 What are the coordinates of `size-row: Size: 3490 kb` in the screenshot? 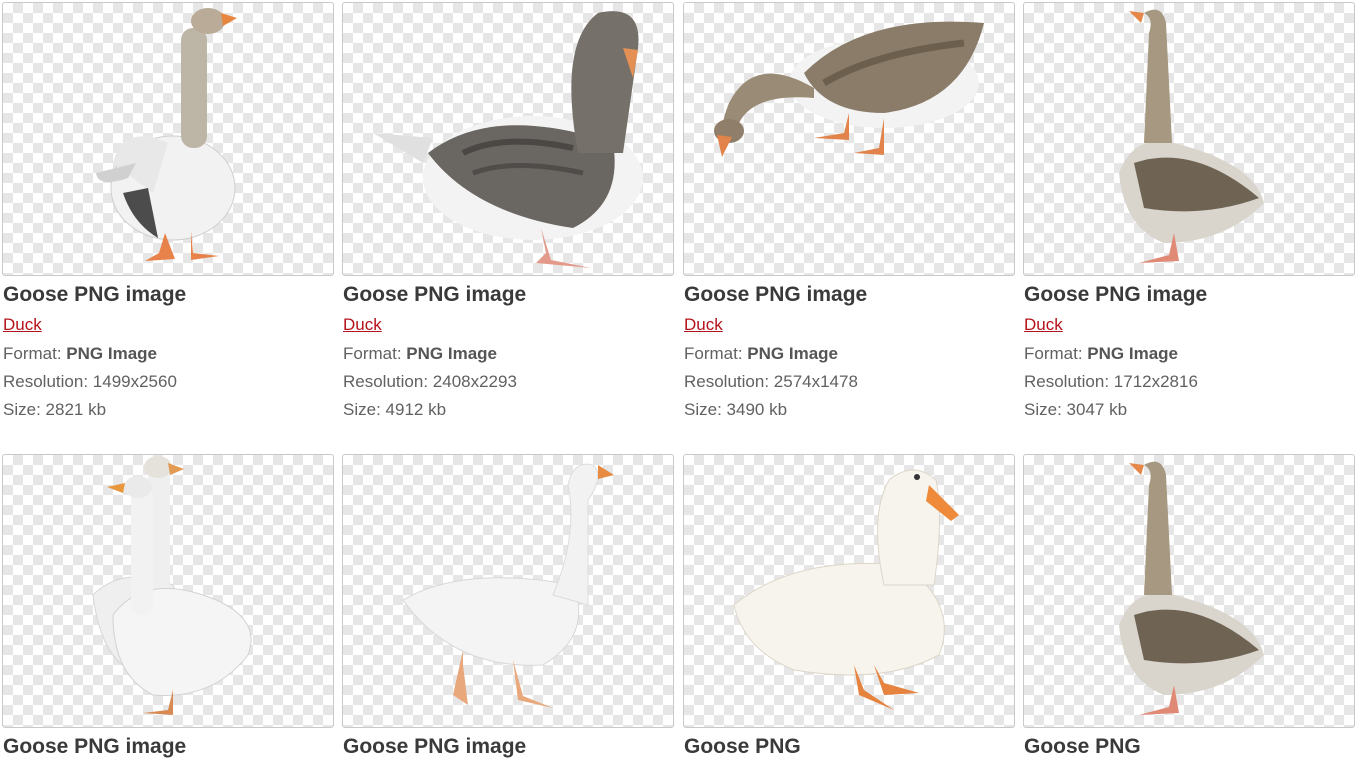 It's located at (850, 410).